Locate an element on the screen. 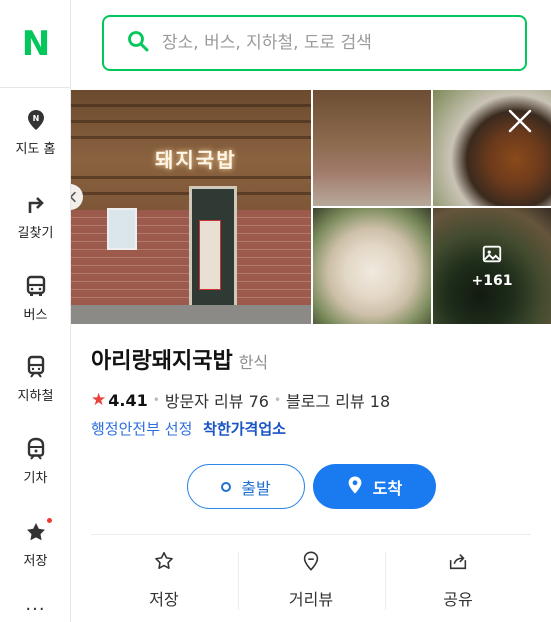 The height and width of the screenshot is (622, 551). share-icon is located at coordinates (458, 563).